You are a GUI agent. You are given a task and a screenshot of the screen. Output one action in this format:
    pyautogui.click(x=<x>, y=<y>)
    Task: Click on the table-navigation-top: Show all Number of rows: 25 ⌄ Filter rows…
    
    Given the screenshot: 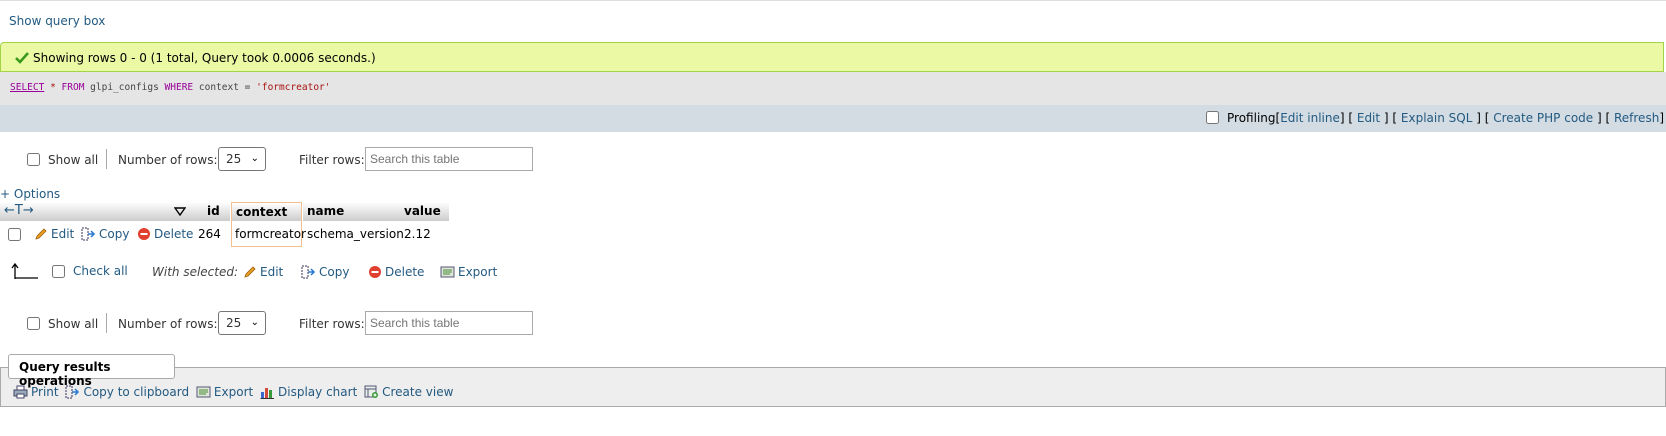 What is the action you would take?
    pyautogui.click(x=300, y=160)
    